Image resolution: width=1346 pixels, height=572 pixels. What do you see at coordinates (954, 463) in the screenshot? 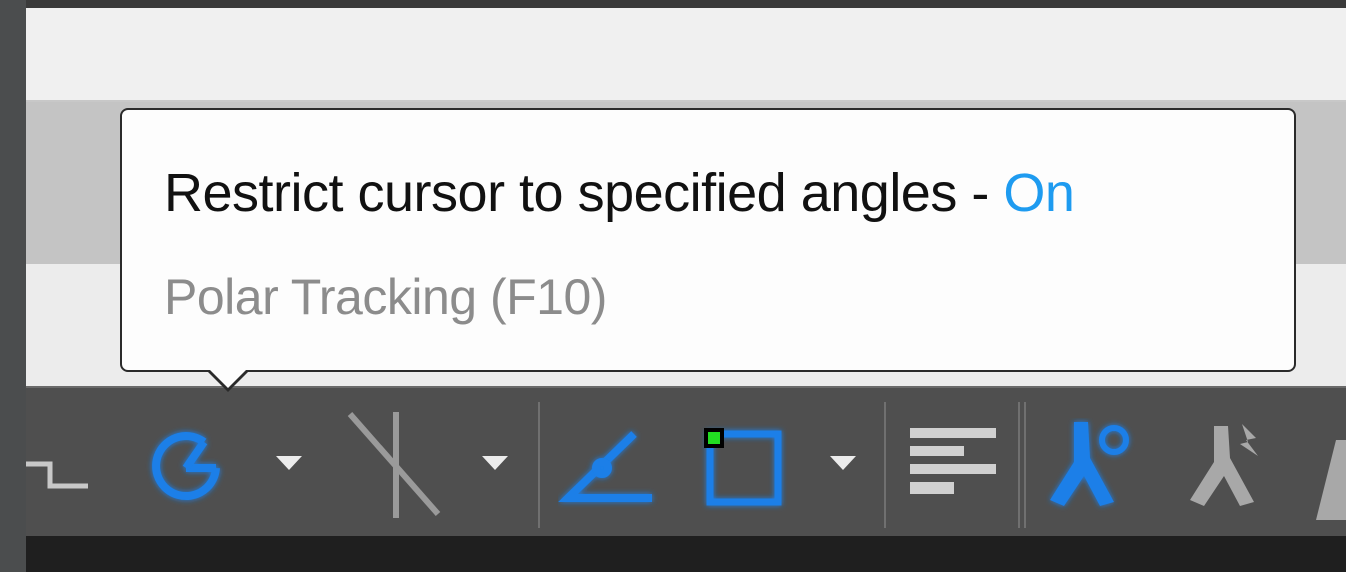
I see `lineweight-icon` at bounding box center [954, 463].